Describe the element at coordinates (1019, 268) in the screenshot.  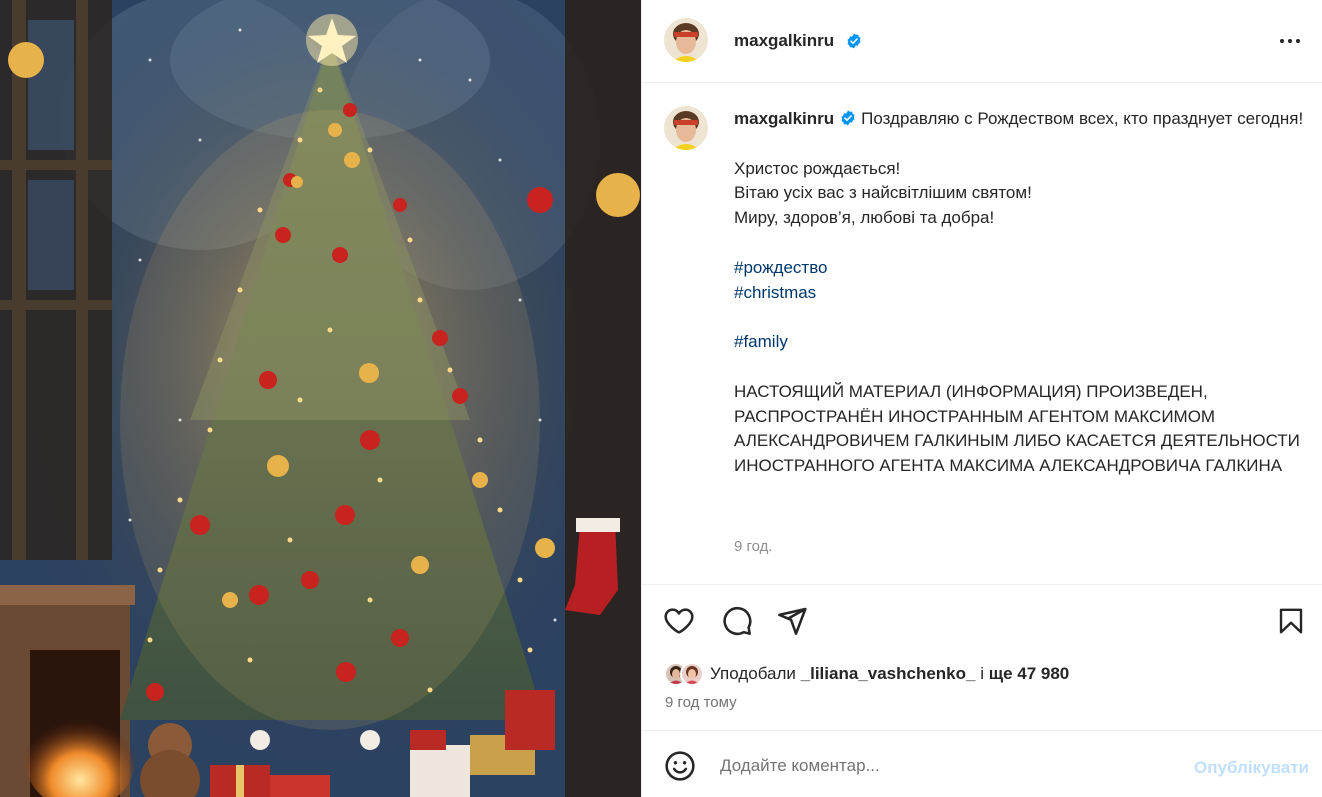
I see `hashtag-link: #рождество` at that location.